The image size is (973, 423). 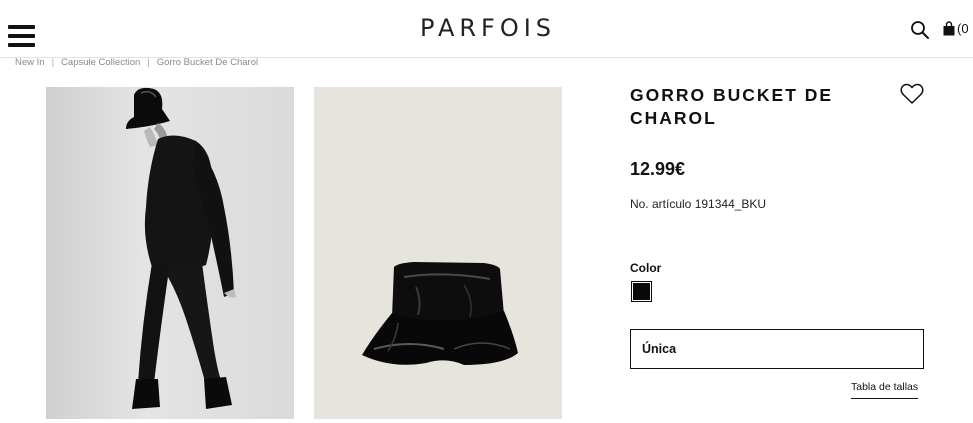 What do you see at coordinates (732, 106) in the screenshot?
I see `product-title: GORRO BUCKET DE CHAROL` at bounding box center [732, 106].